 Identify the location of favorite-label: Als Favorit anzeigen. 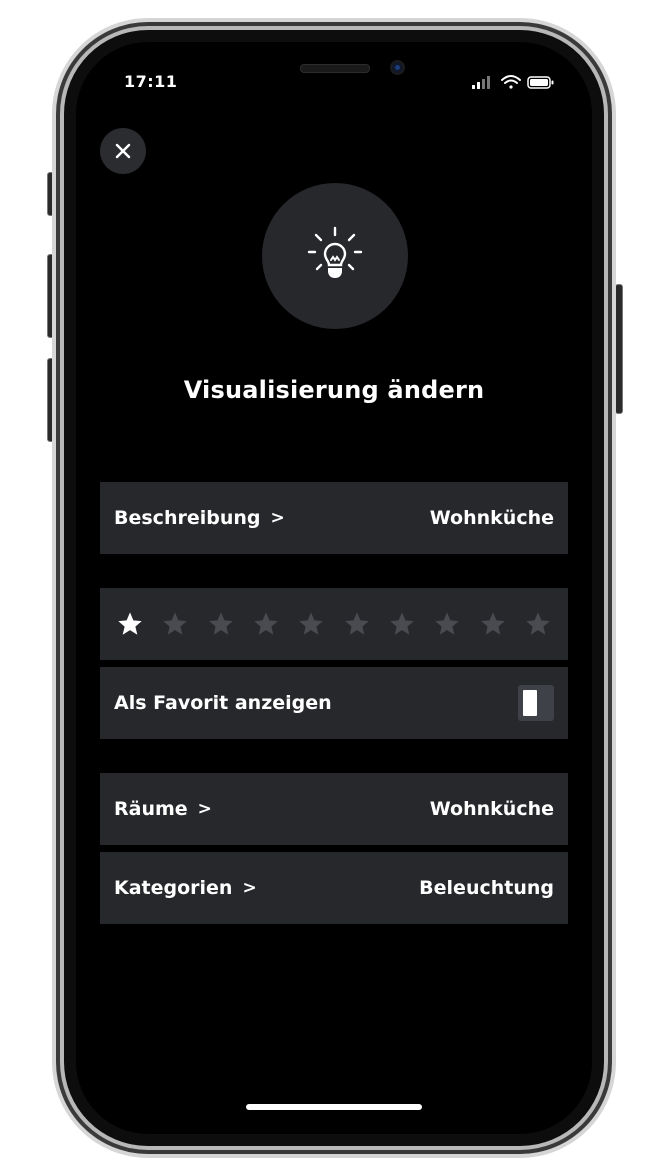
(223, 703).